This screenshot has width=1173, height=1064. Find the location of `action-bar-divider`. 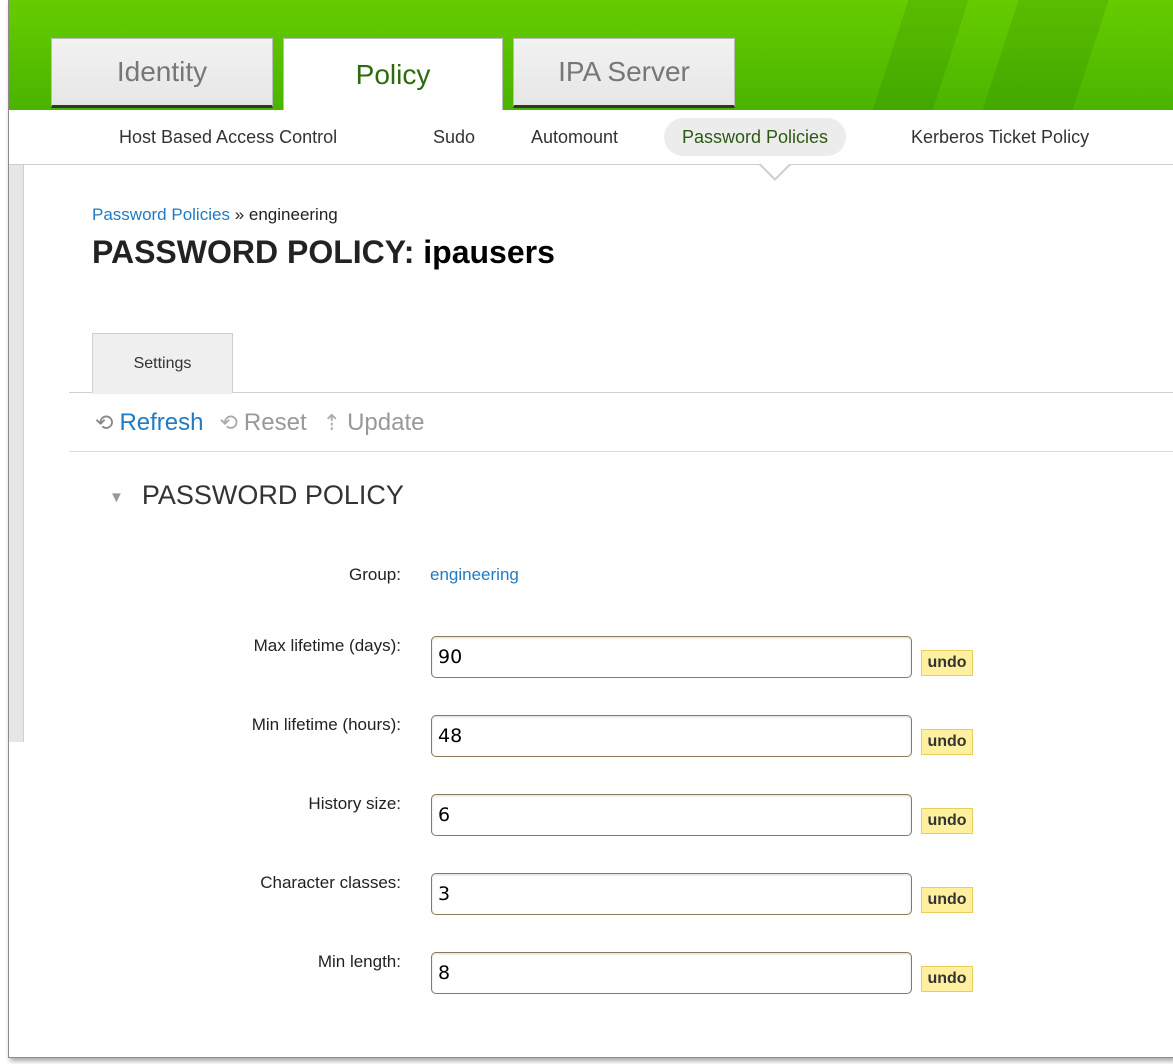

action-bar-divider is located at coordinates (621, 451).